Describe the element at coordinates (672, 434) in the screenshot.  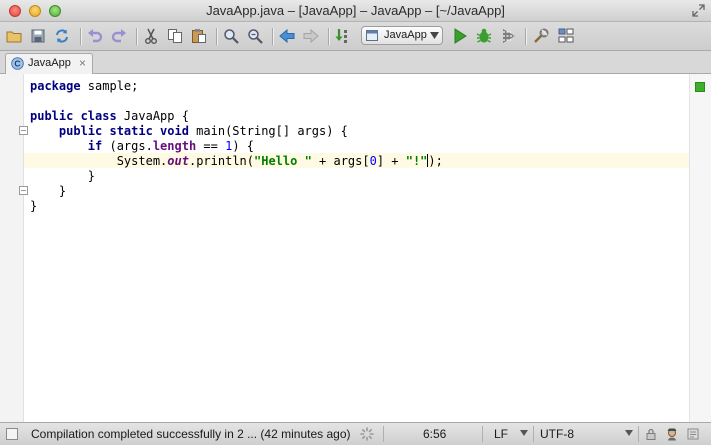
I see `hector-inspector-icon` at that location.